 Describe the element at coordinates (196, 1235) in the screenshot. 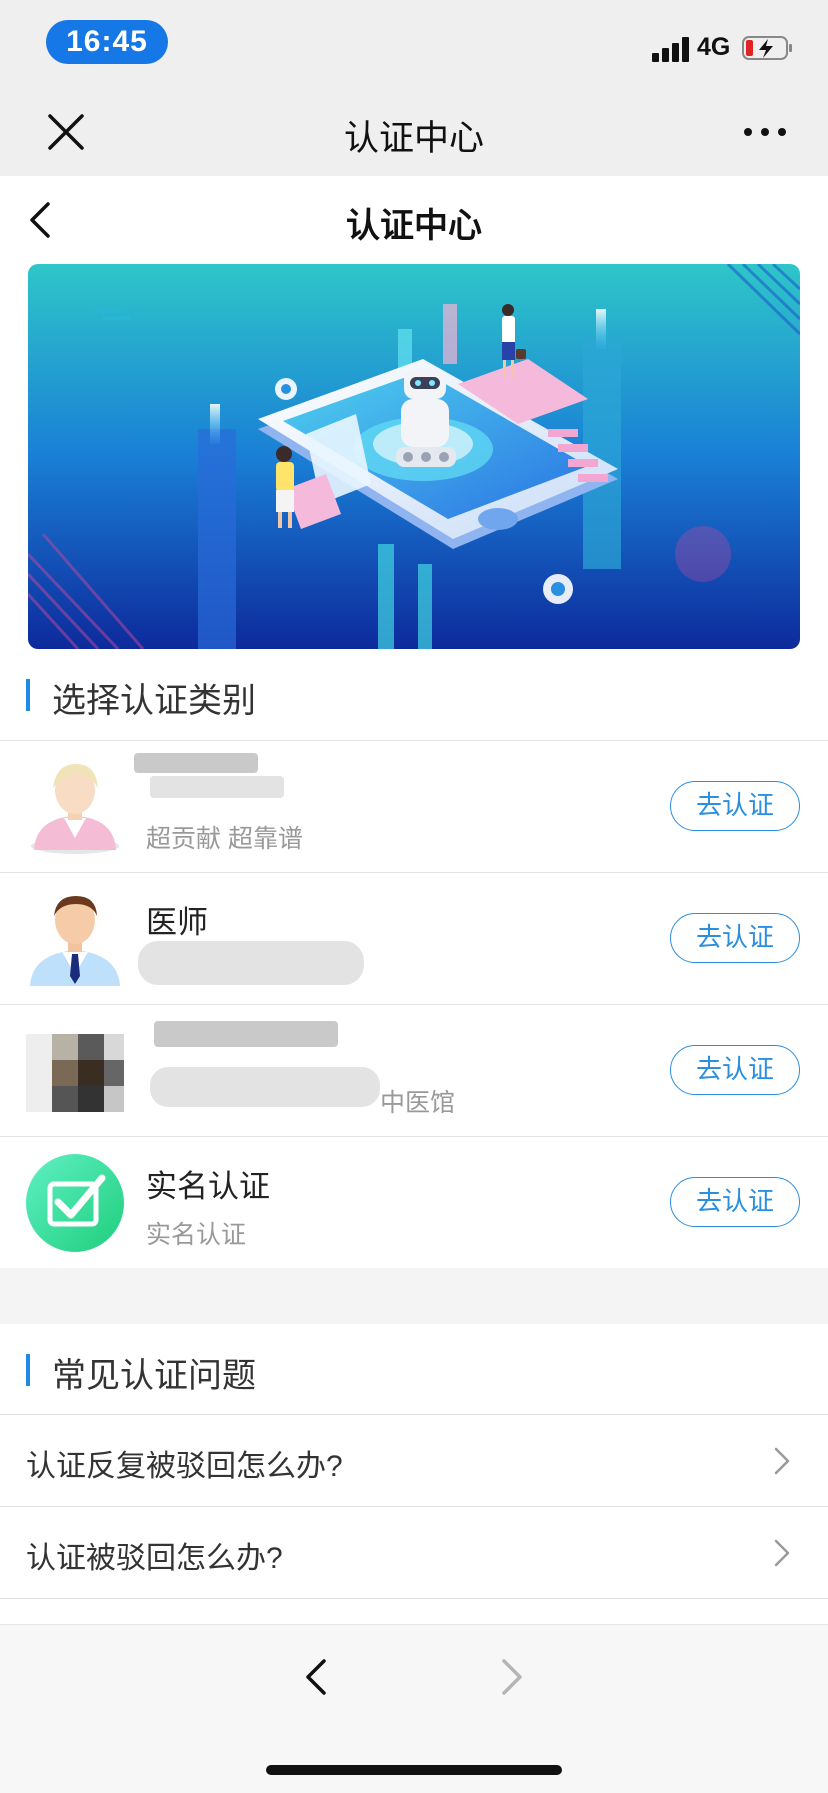

I see `cert-item-subtitle: 实名认证` at that location.